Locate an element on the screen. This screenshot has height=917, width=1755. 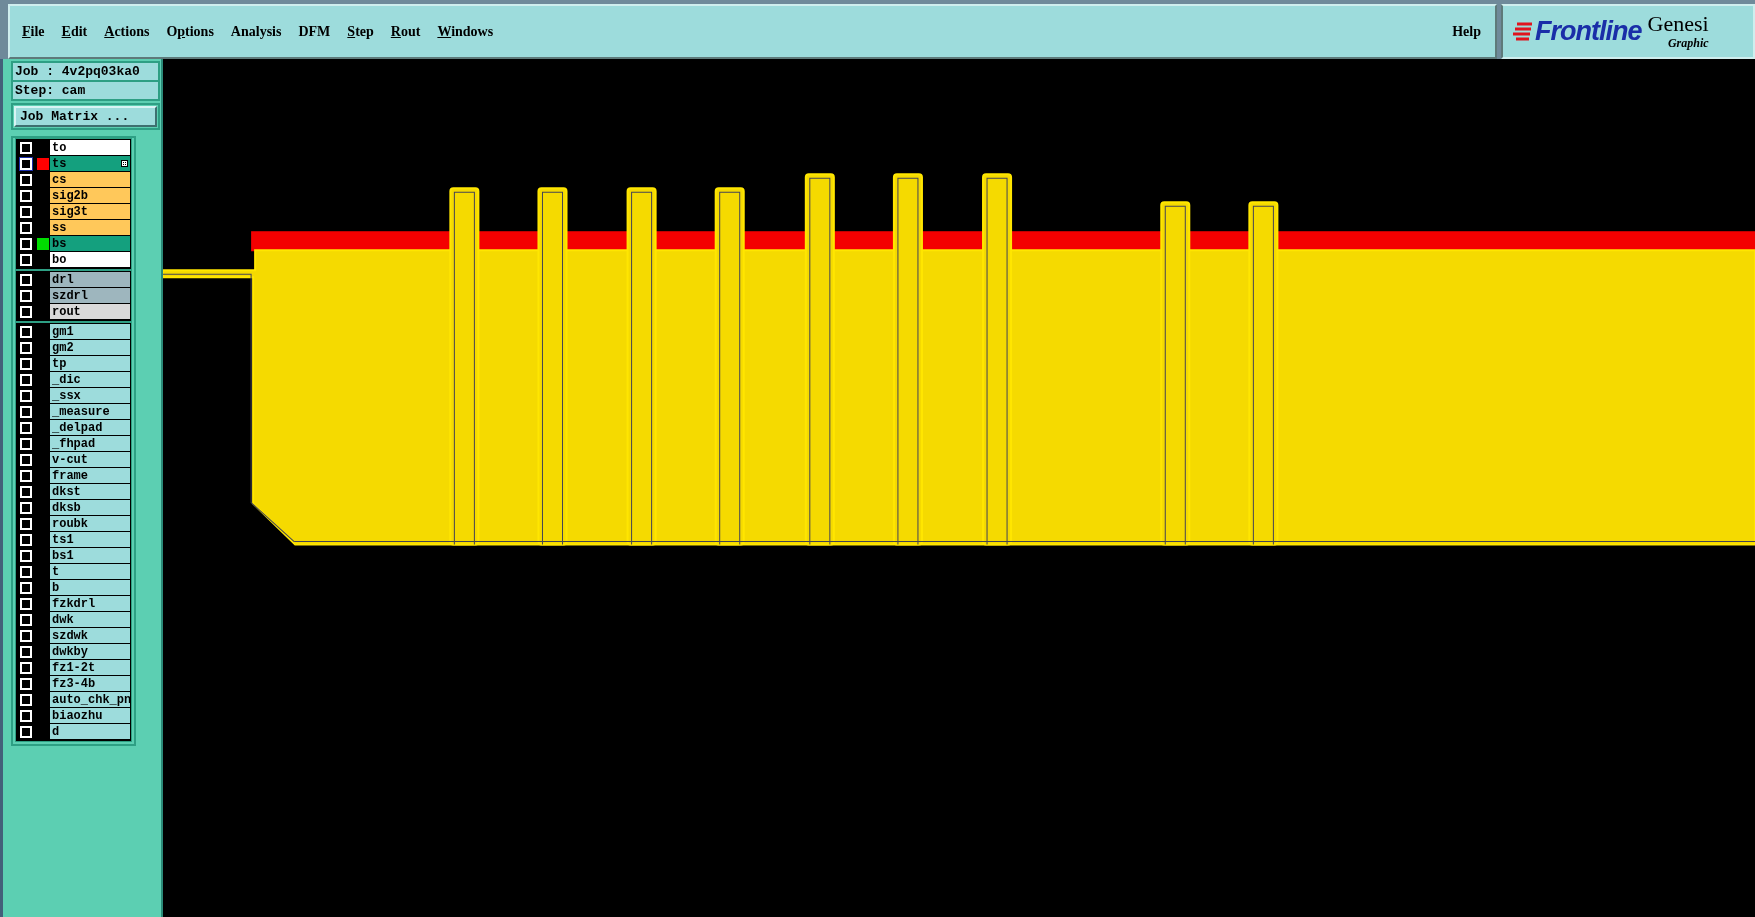
layer-name: sig2b is located at coordinates (90, 195).